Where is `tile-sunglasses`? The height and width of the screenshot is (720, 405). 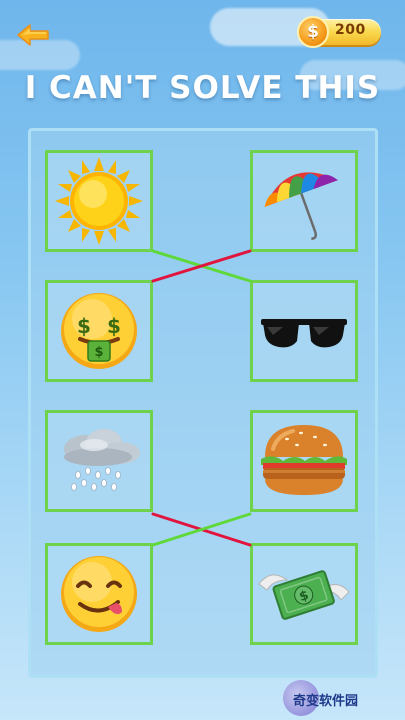 tile-sunglasses is located at coordinates (304, 331).